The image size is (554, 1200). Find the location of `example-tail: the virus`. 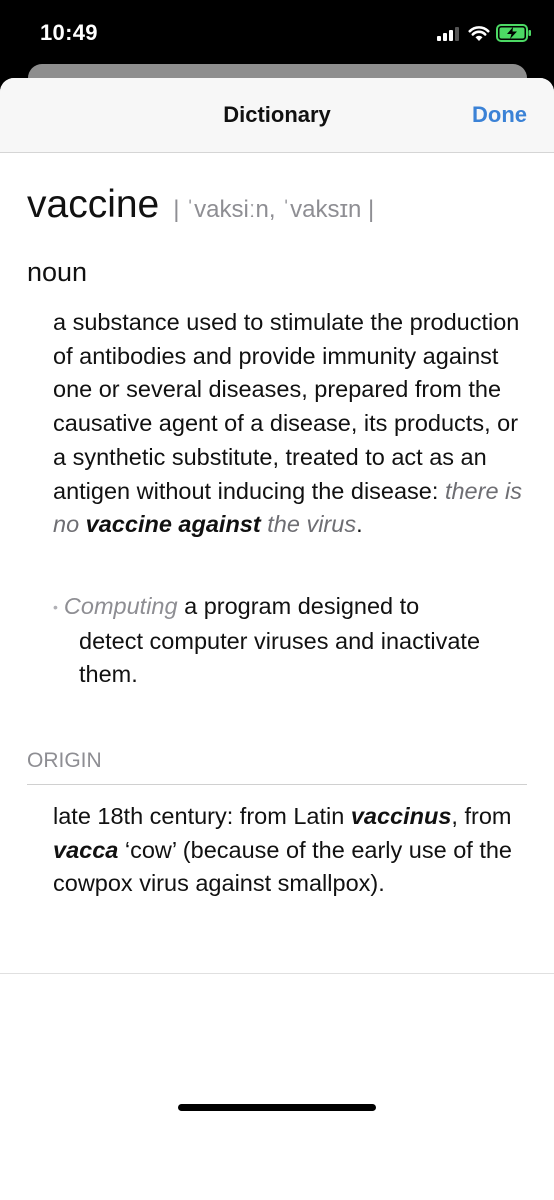

example-tail: the virus is located at coordinates (312, 524).